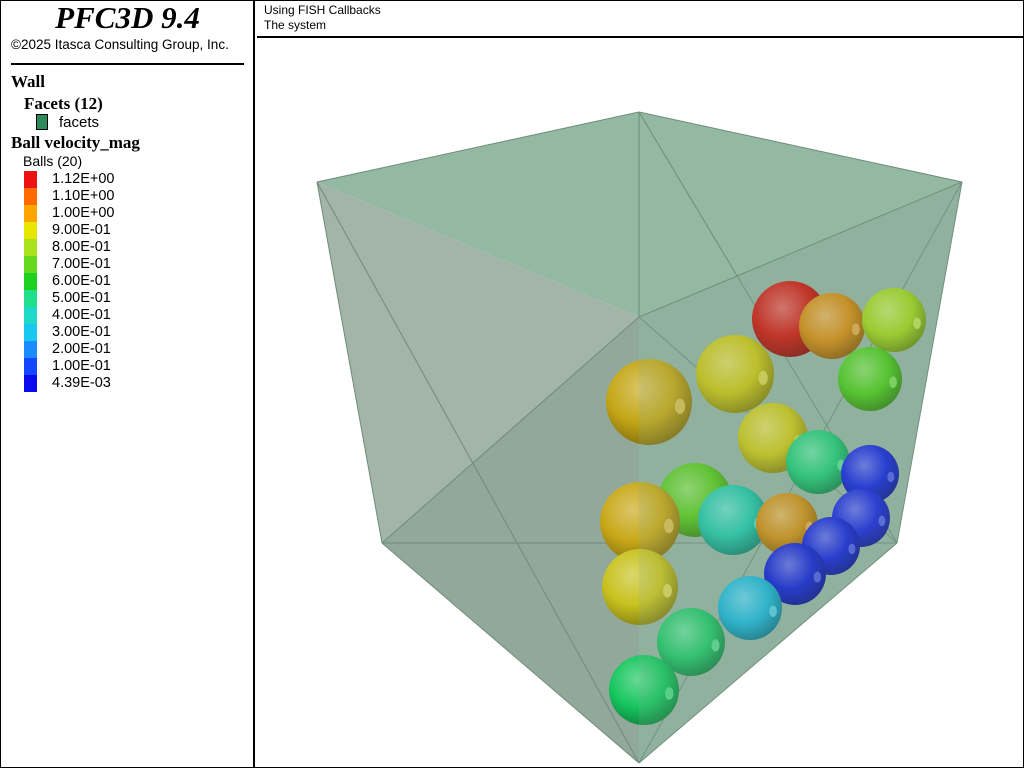 This screenshot has height=768, width=1024. Describe the element at coordinates (83, 179) in the screenshot. I see `colorbar-label: 1.12E+00` at that location.